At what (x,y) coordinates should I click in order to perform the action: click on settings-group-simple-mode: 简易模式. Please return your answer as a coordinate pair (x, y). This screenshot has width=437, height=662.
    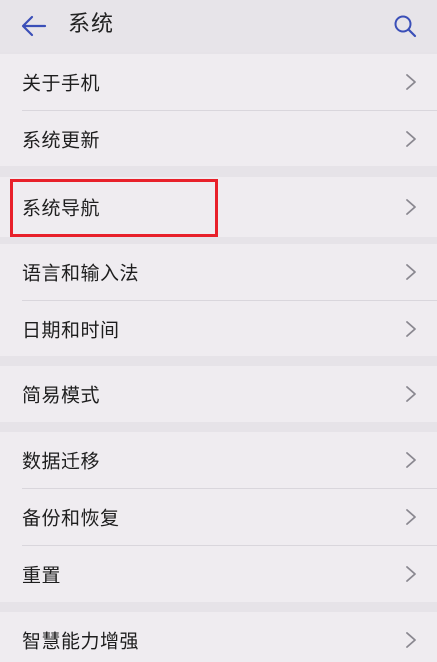
    Looking at the image, I should click on (218, 394).